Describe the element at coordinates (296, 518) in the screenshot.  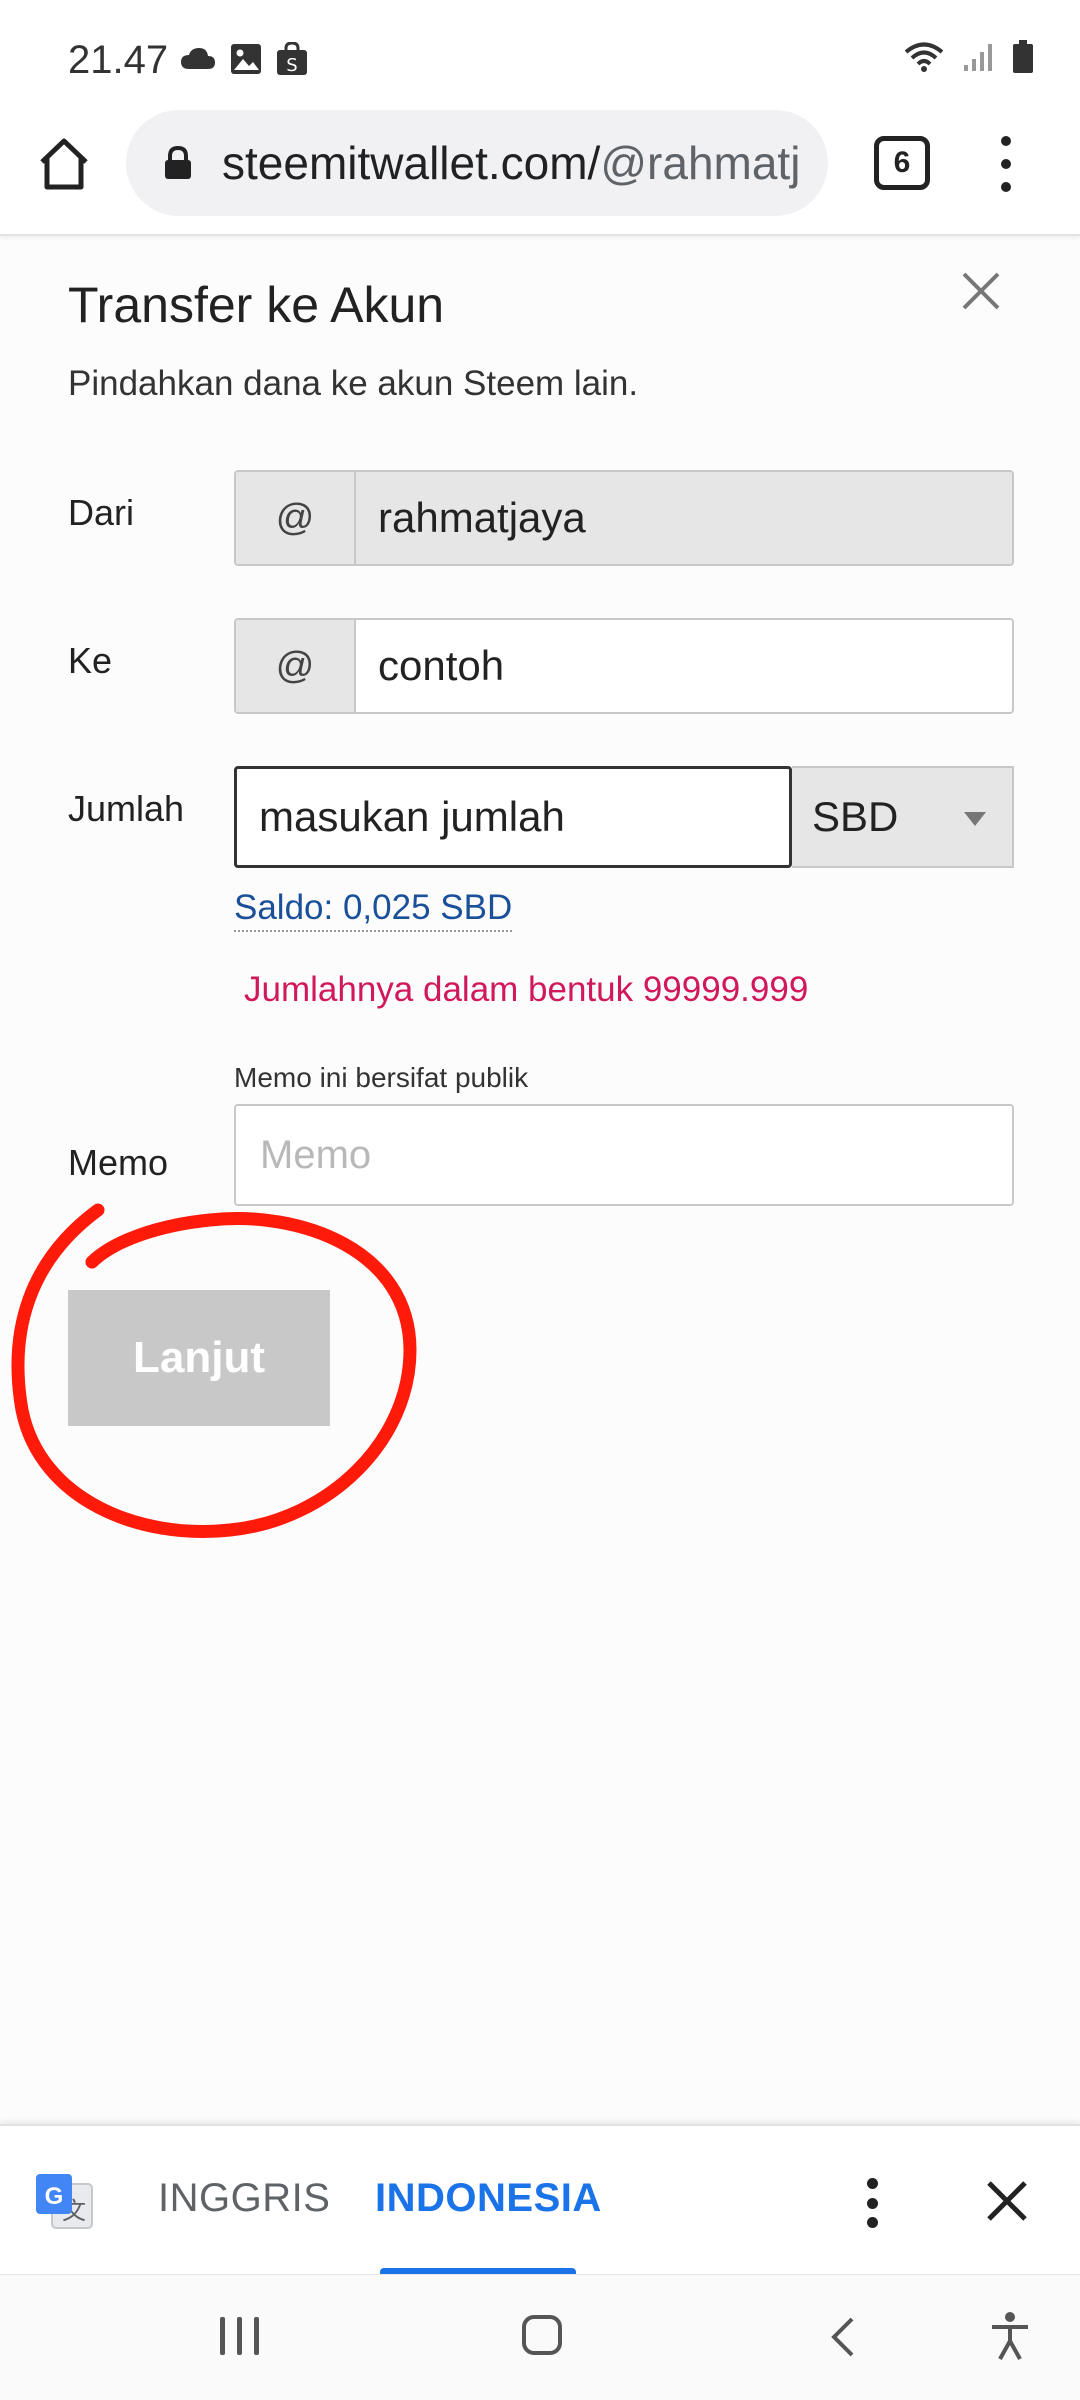
I see `from-at-prefix: @` at that location.